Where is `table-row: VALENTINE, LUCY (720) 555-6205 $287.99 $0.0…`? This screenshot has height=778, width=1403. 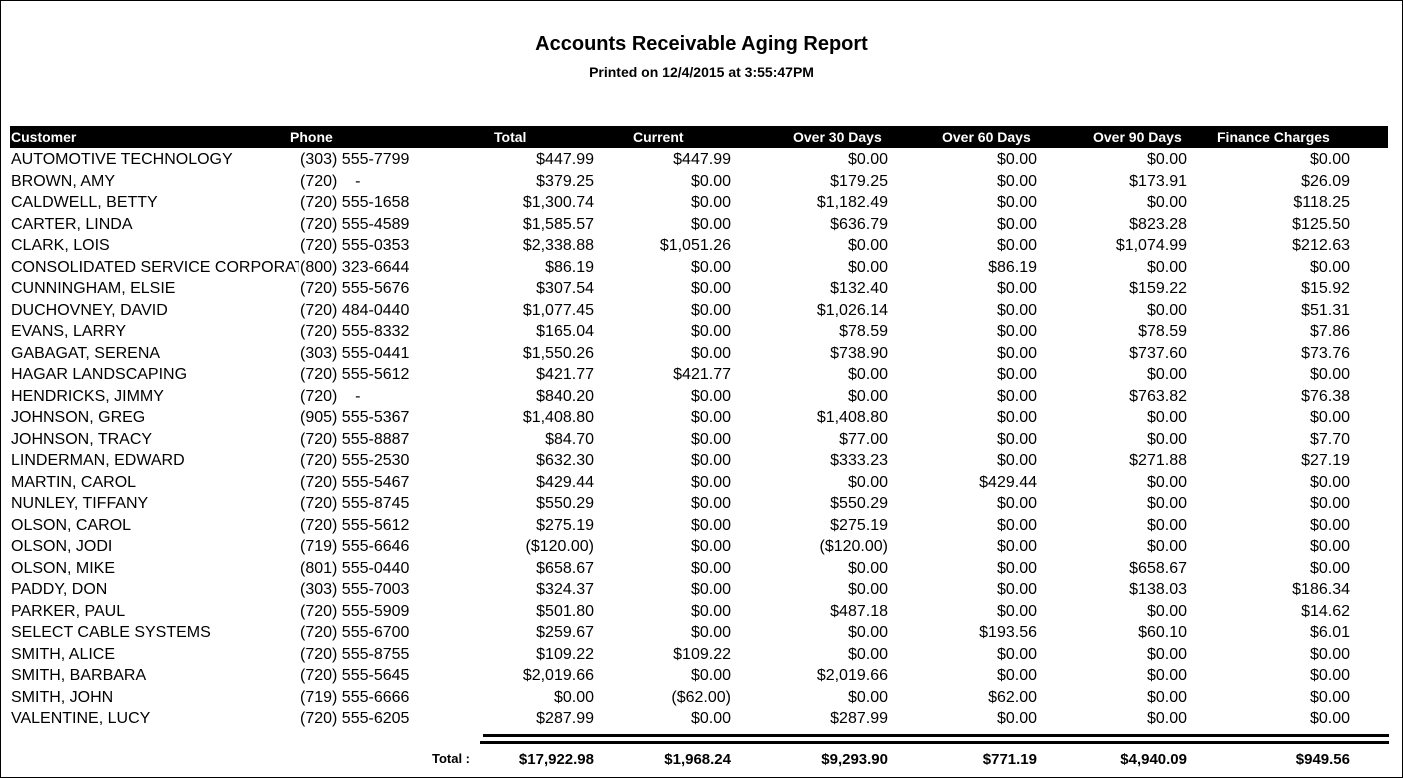 table-row: VALENTINE, LUCY (720) 555-6205 $287.99 $0.0… is located at coordinates (701, 720).